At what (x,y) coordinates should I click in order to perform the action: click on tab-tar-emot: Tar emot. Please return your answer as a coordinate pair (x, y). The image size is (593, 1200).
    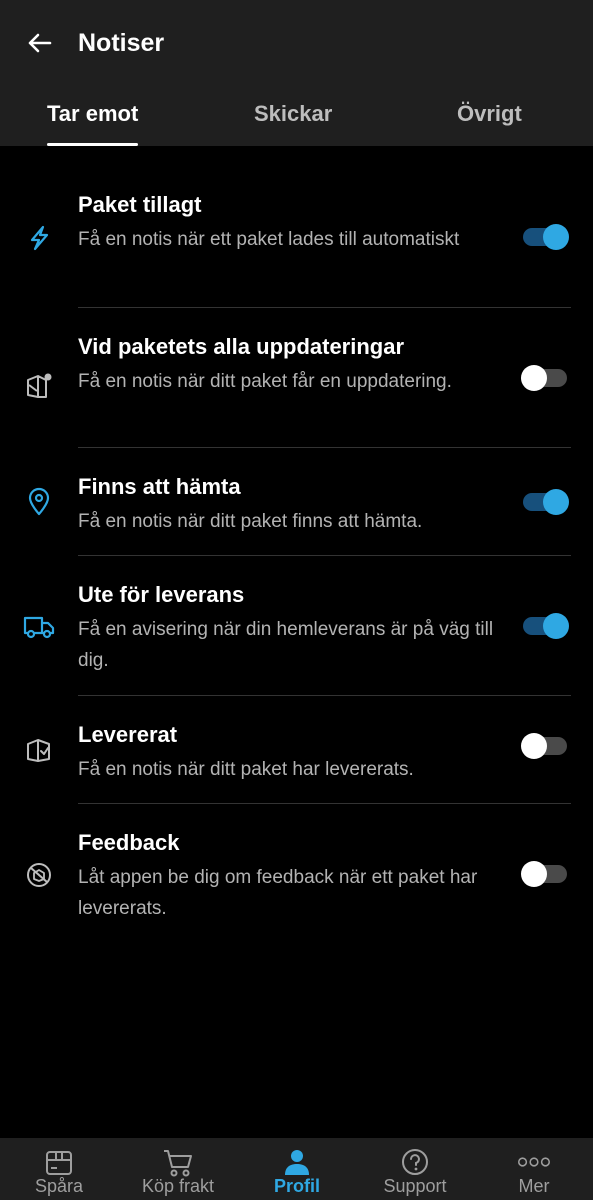
    Looking at the image, I should click on (93, 119).